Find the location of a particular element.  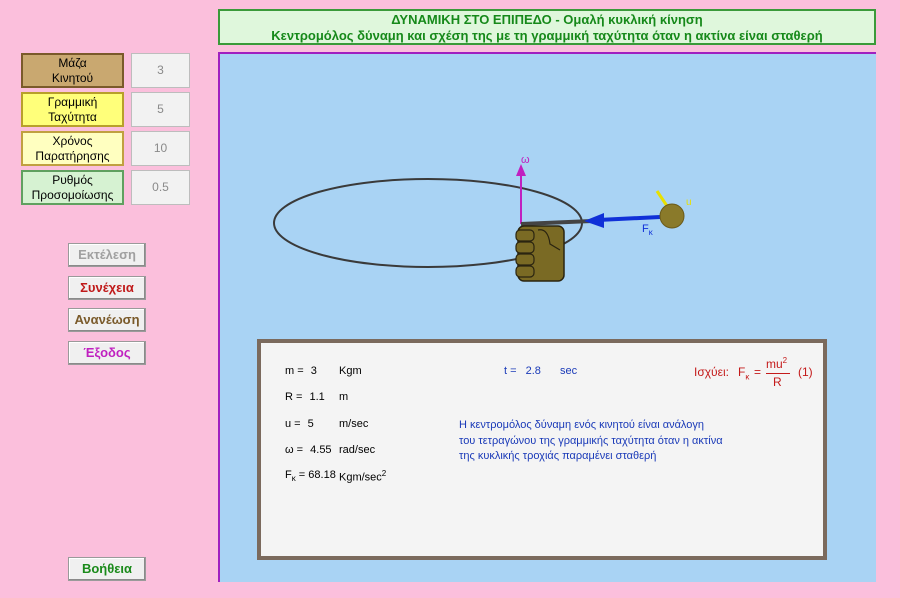

time-readout-label: t = is located at coordinates (510, 371).